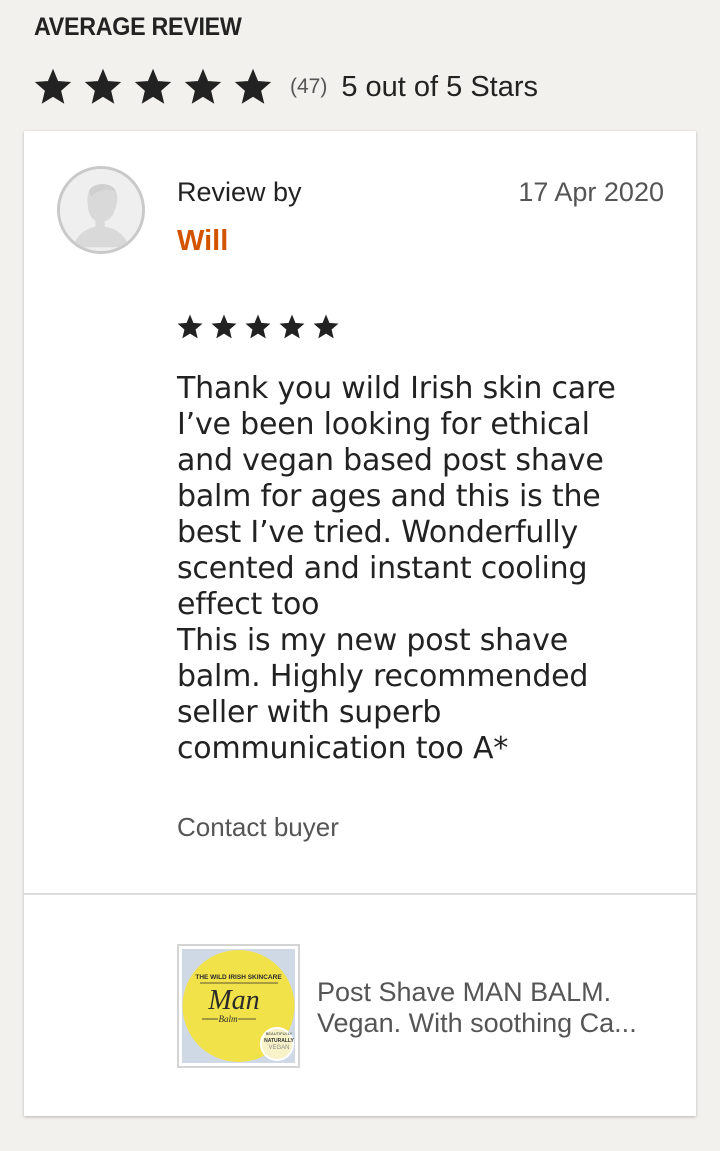 This screenshot has width=720, height=1151. I want to click on thumb-name: Man, so click(233, 1000).